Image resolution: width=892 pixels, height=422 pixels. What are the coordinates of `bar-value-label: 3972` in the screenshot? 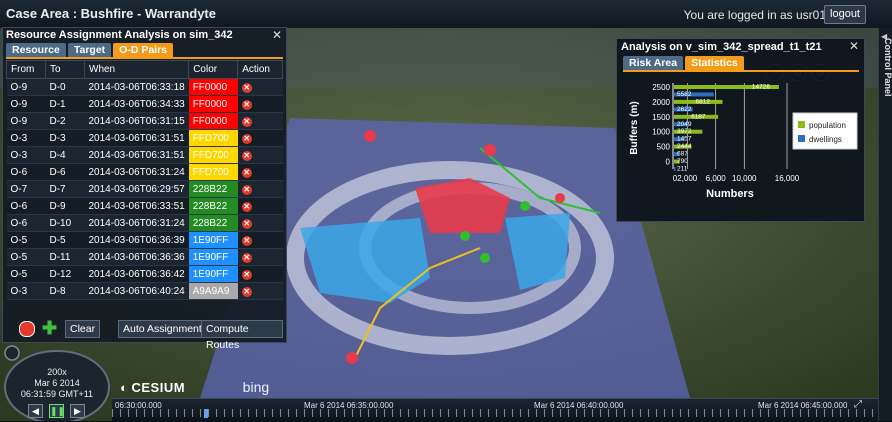 It's located at (684, 131).